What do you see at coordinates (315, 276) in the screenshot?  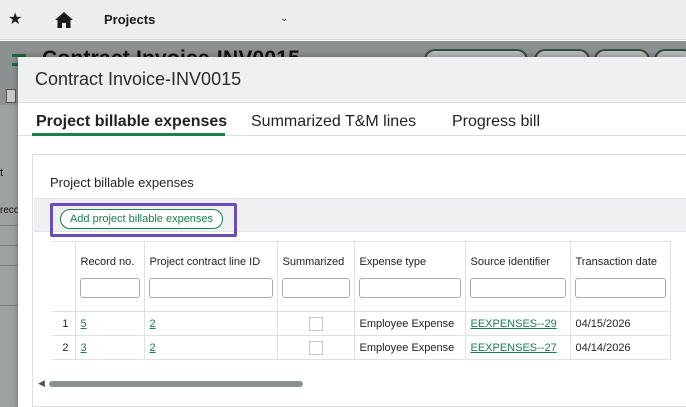 I see `column-header: Summarized` at bounding box center [315, 276].